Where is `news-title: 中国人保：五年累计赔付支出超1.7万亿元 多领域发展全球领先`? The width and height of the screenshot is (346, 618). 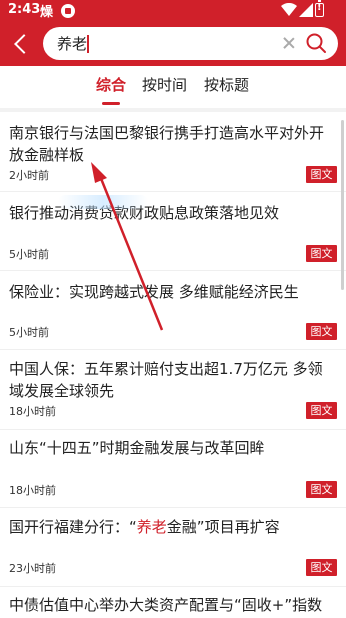 news-title: 中国人保：五年累计赔付支出超1.7万亿元 多领域发展全球领先 is located at coordinates (172, 380).